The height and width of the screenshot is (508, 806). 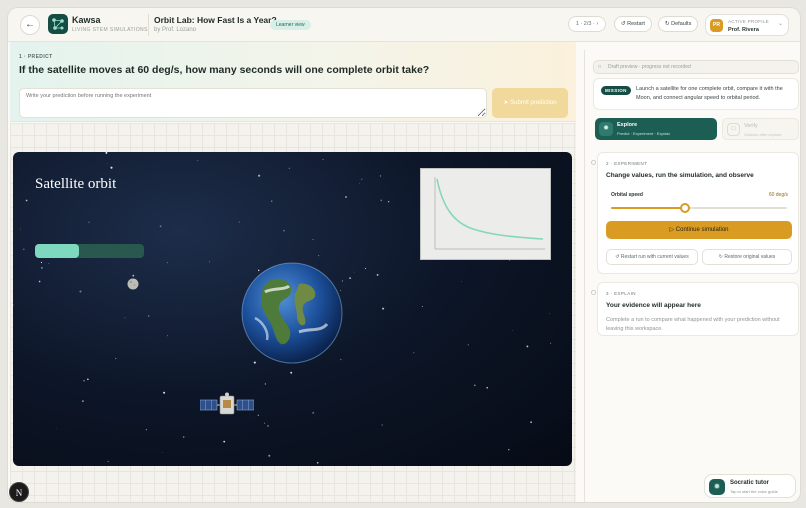 I want to click on tutor-title: Socratic tutor, so click(x=750, y=483).